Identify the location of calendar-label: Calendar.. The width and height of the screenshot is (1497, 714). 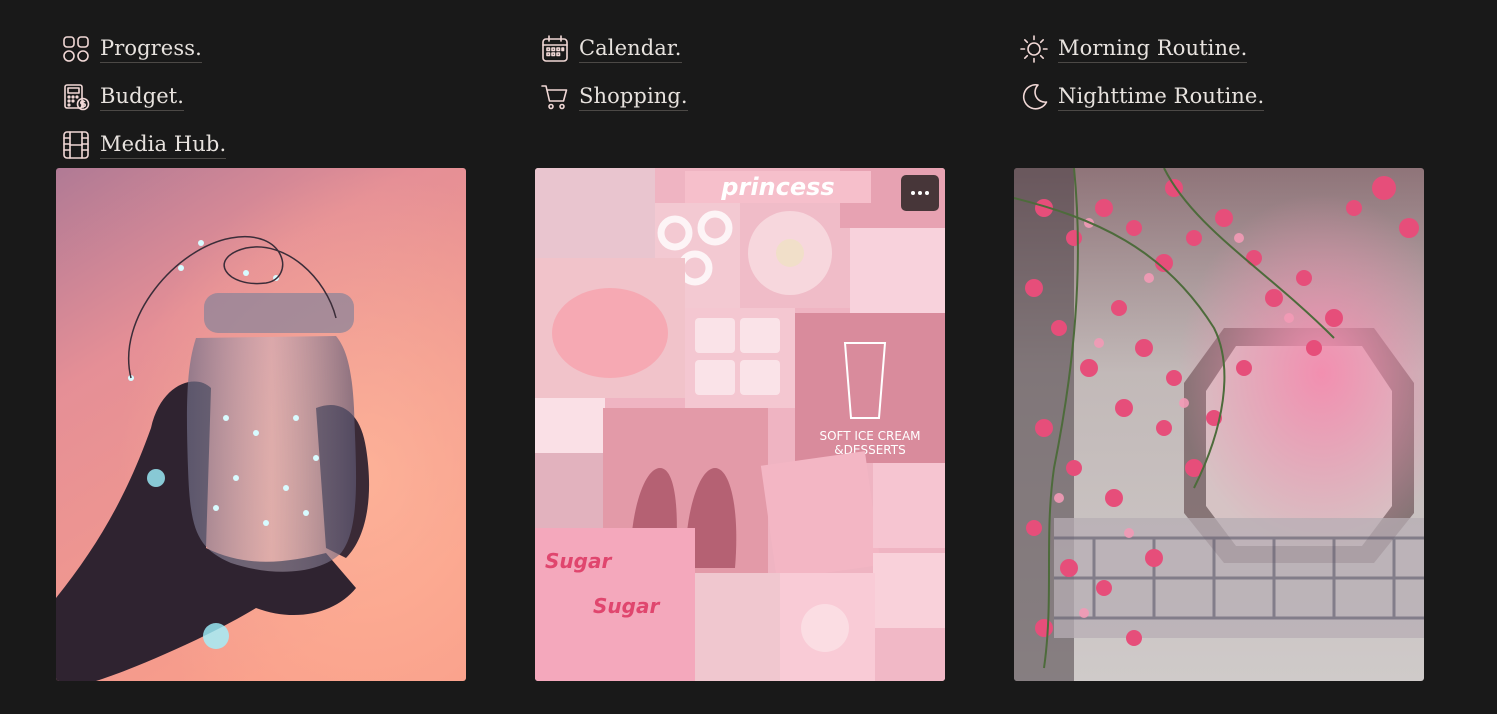
(630, 49).